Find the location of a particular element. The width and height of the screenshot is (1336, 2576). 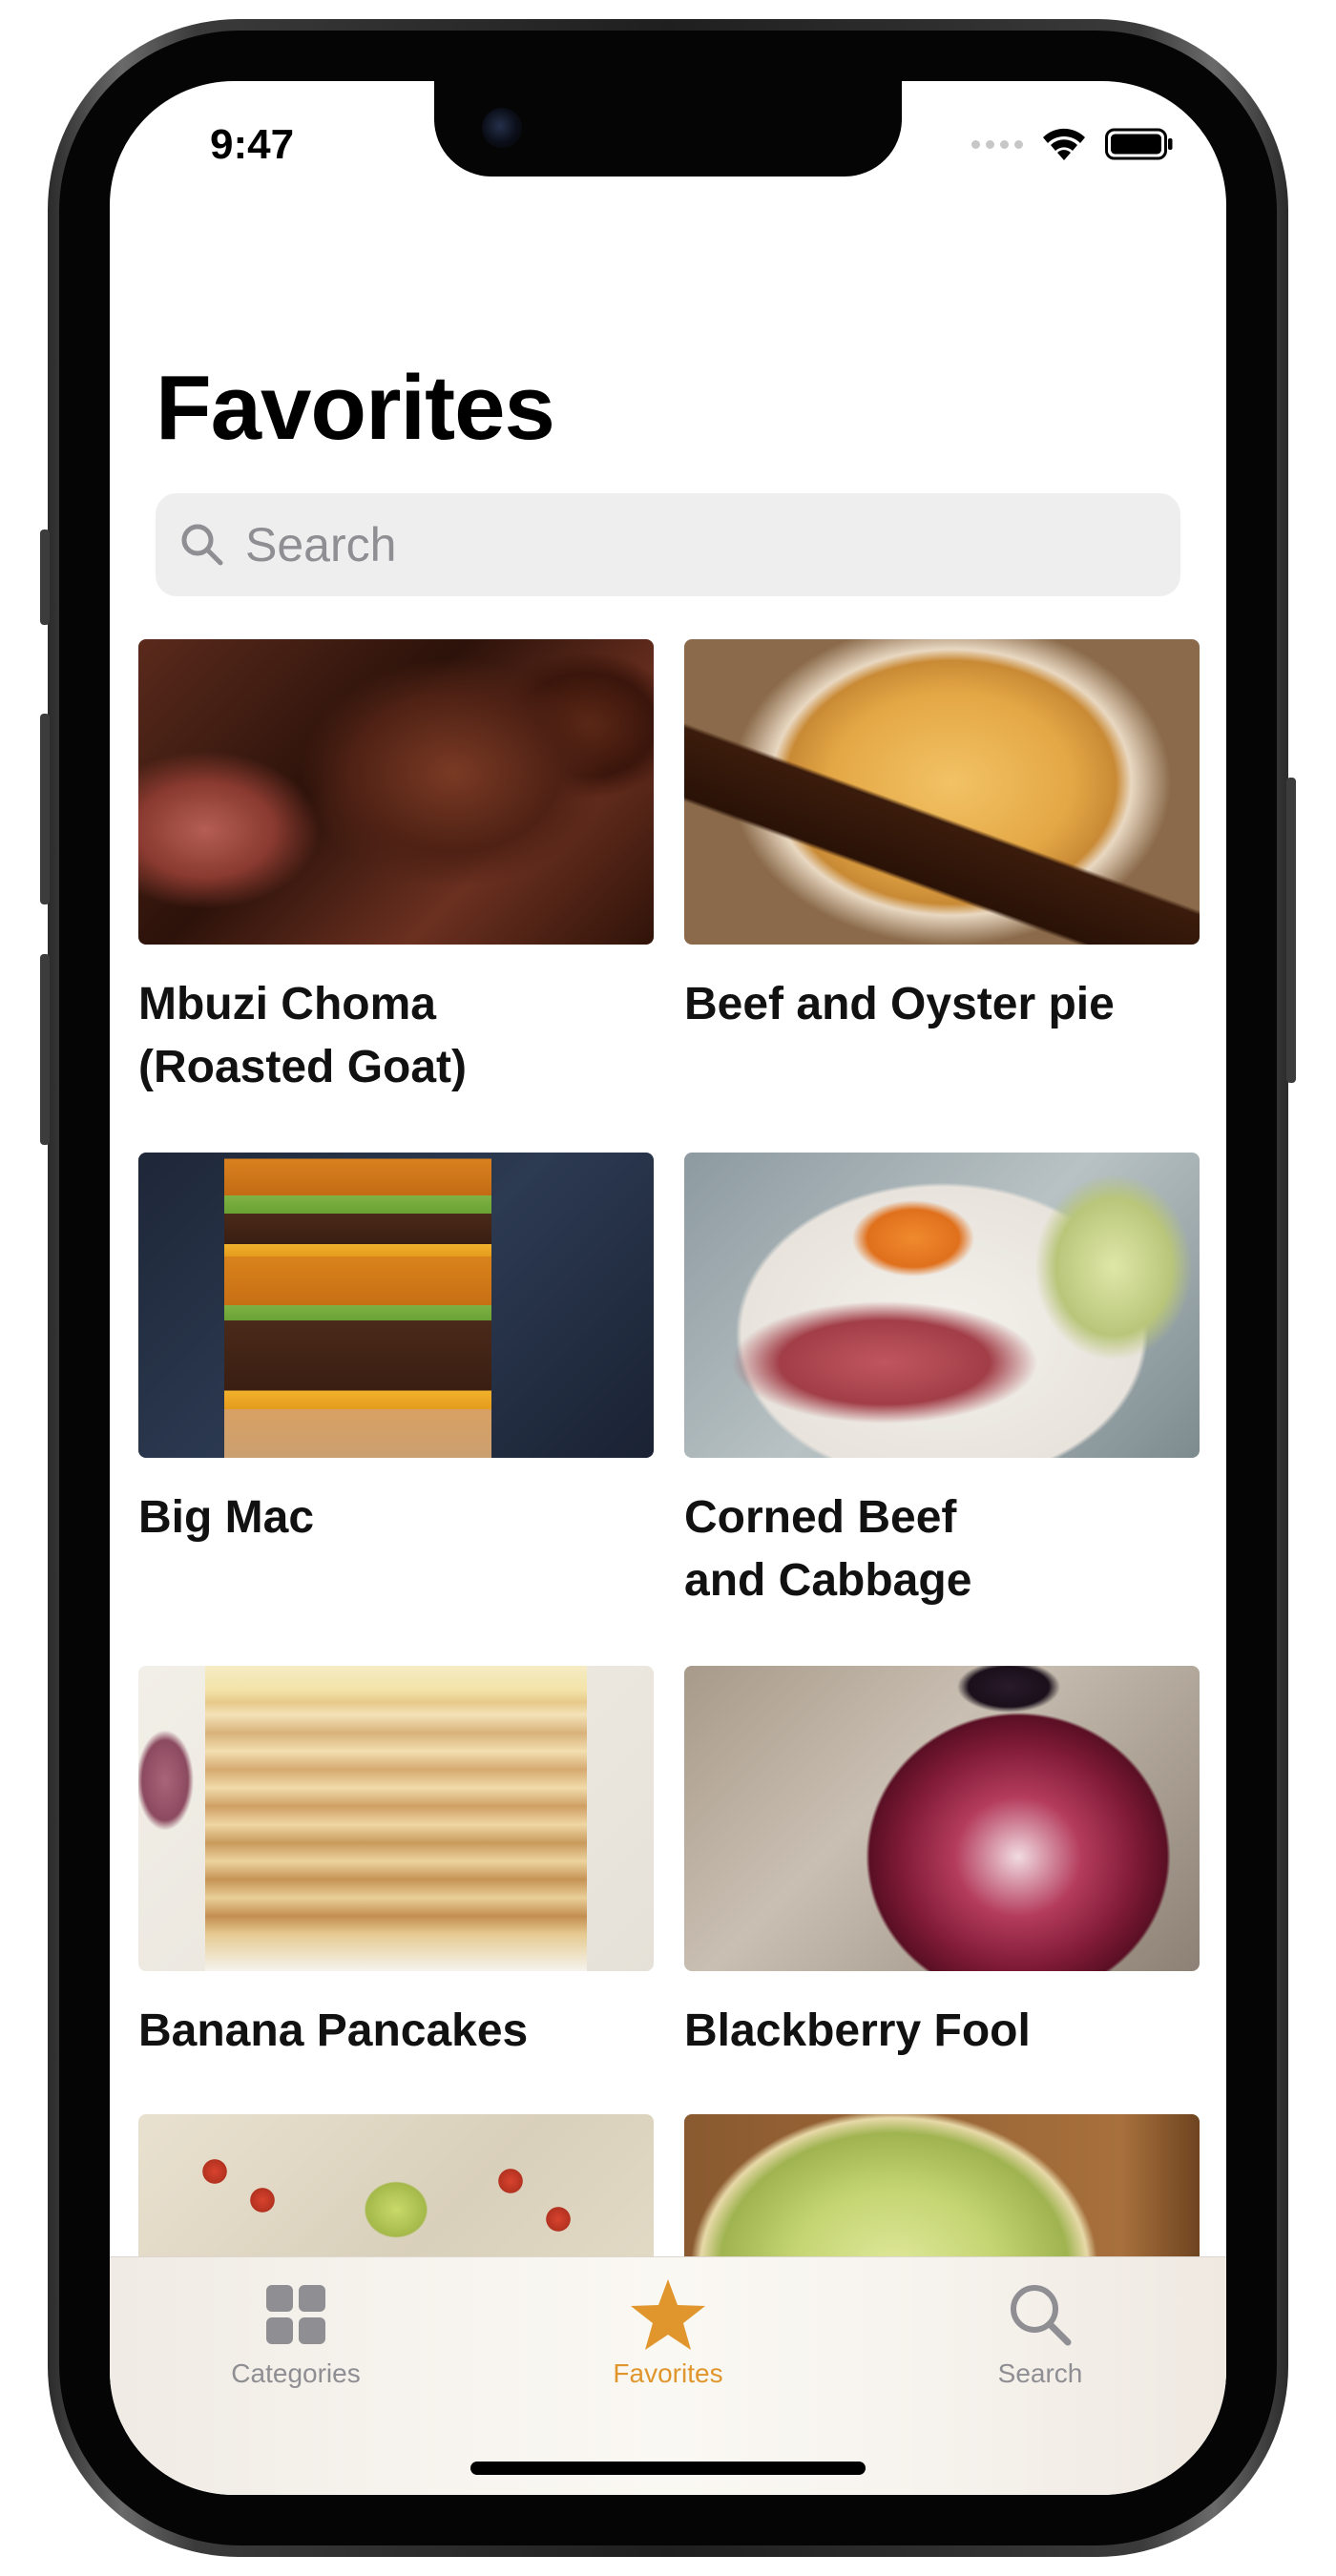

search-bar is located at coordinates (668, 544).